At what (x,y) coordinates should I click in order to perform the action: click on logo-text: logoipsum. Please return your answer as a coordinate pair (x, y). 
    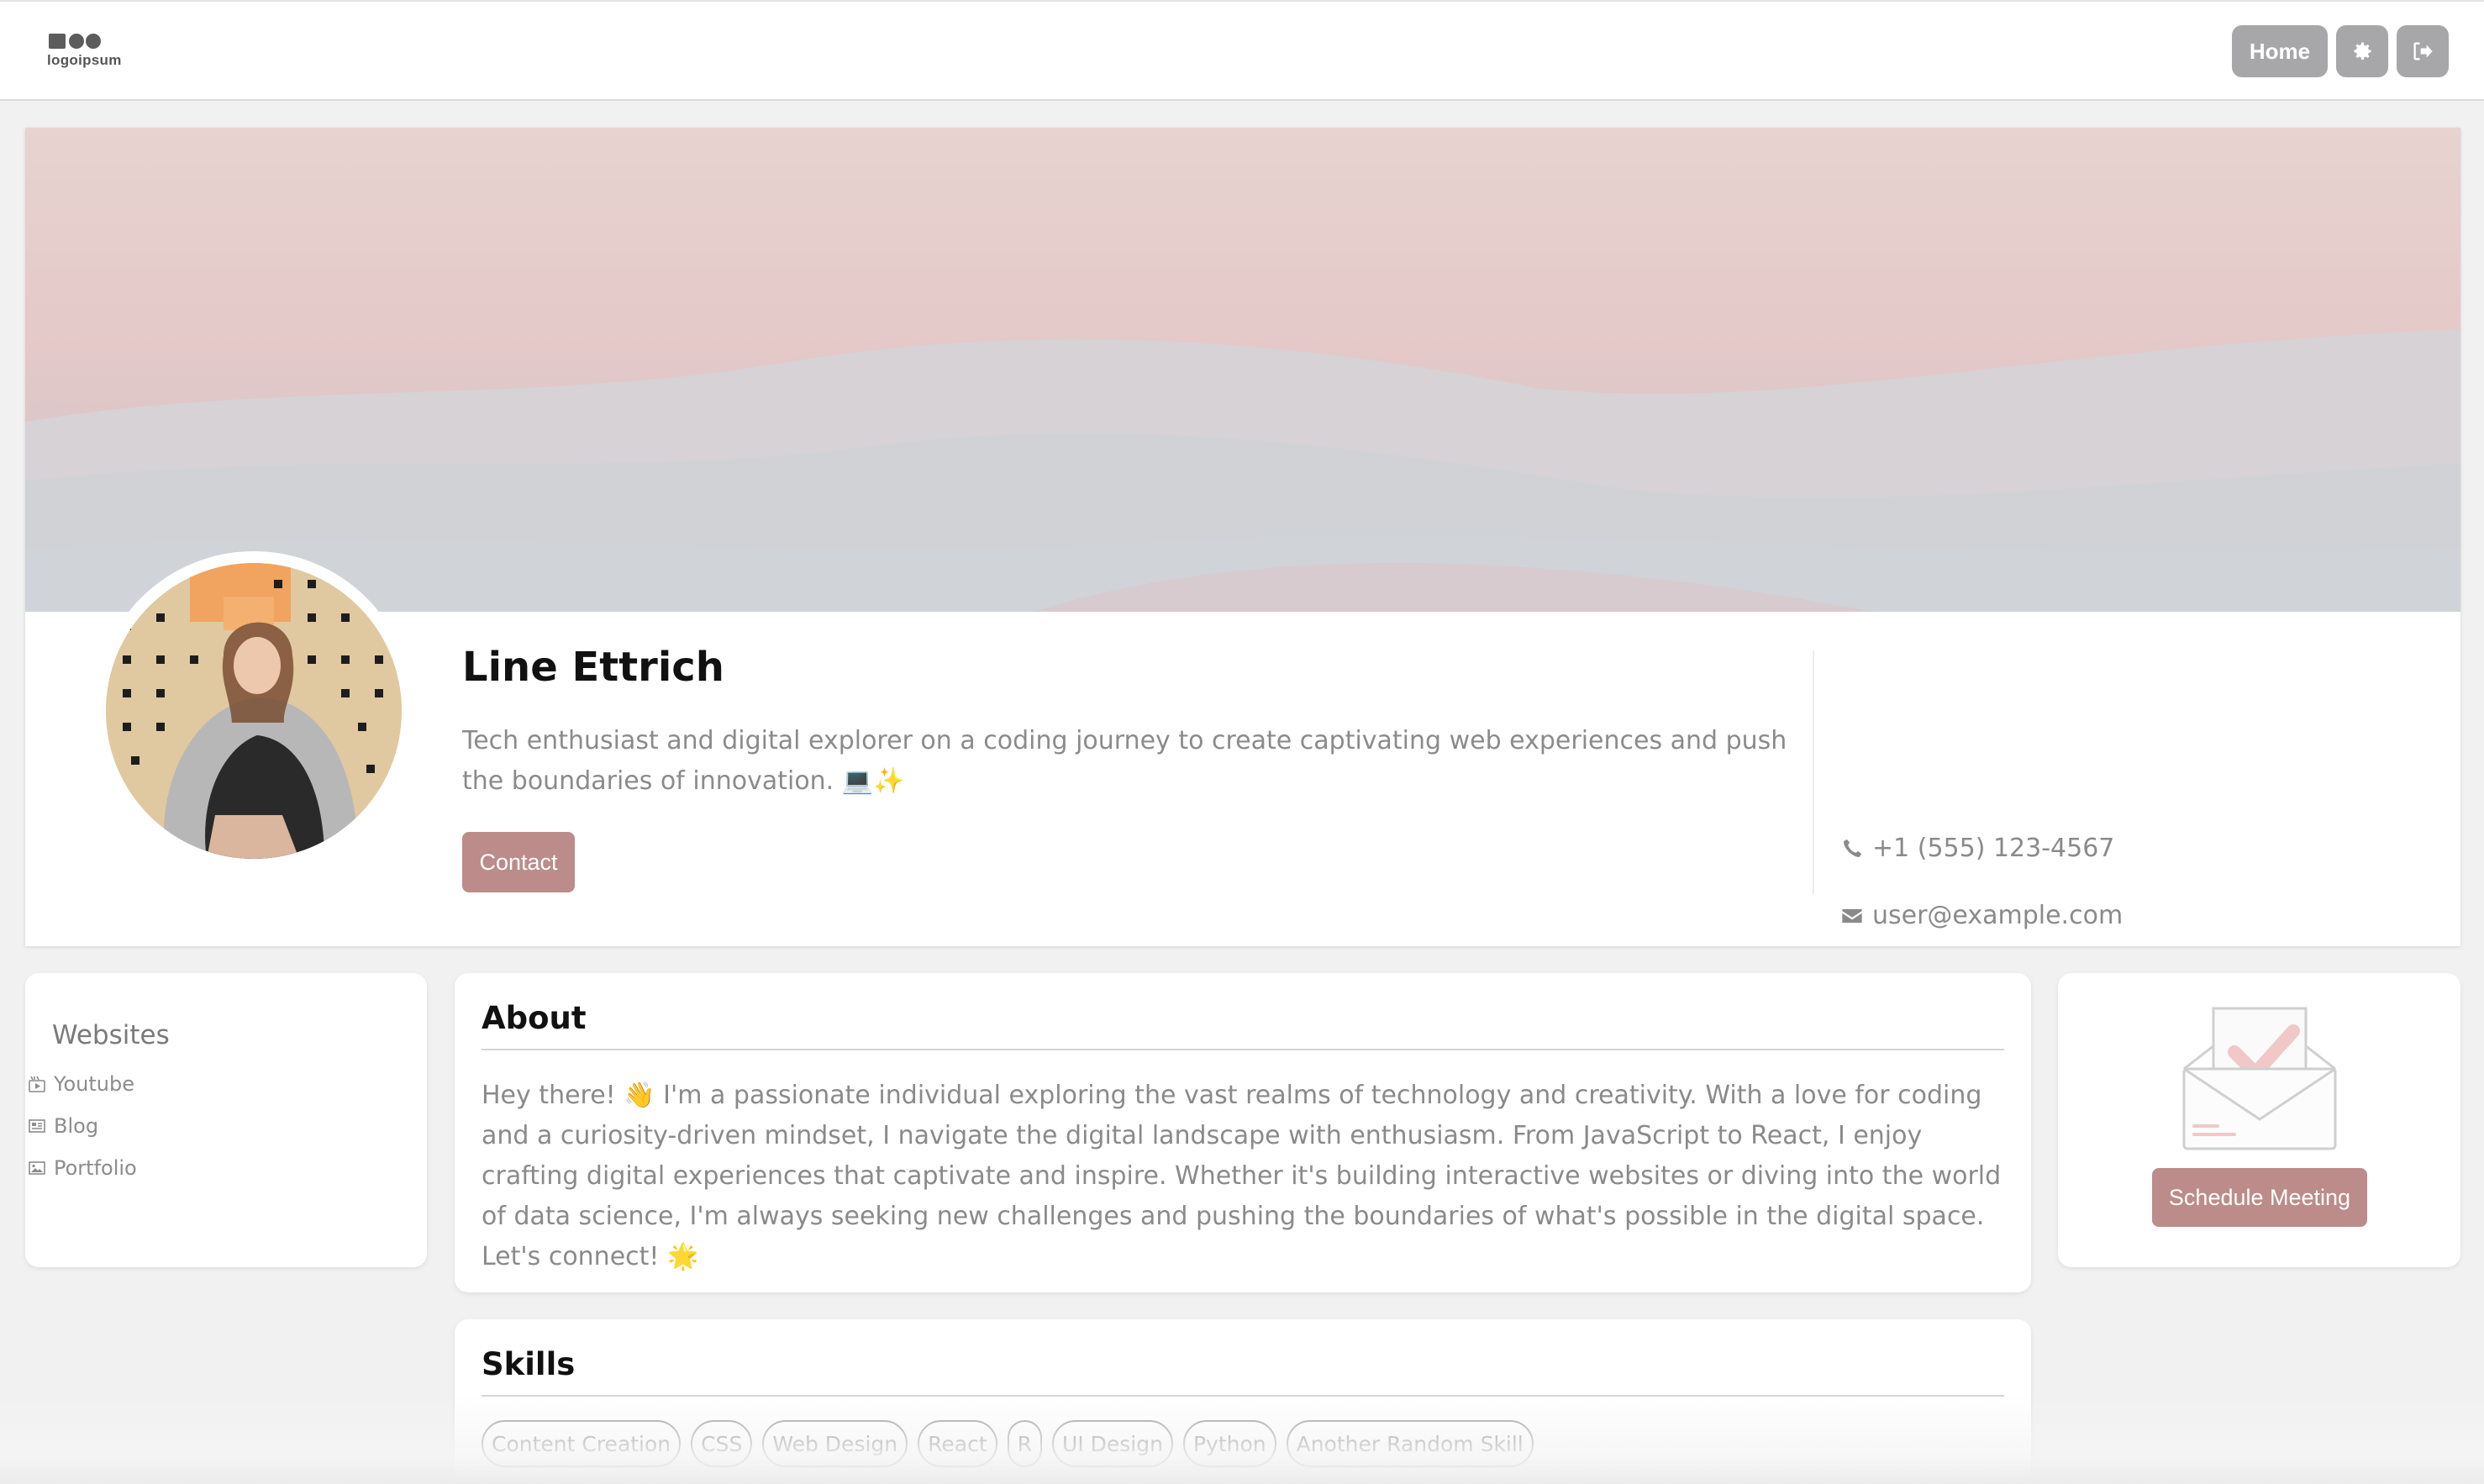
    Looking at the image, I should click on (84, 60).